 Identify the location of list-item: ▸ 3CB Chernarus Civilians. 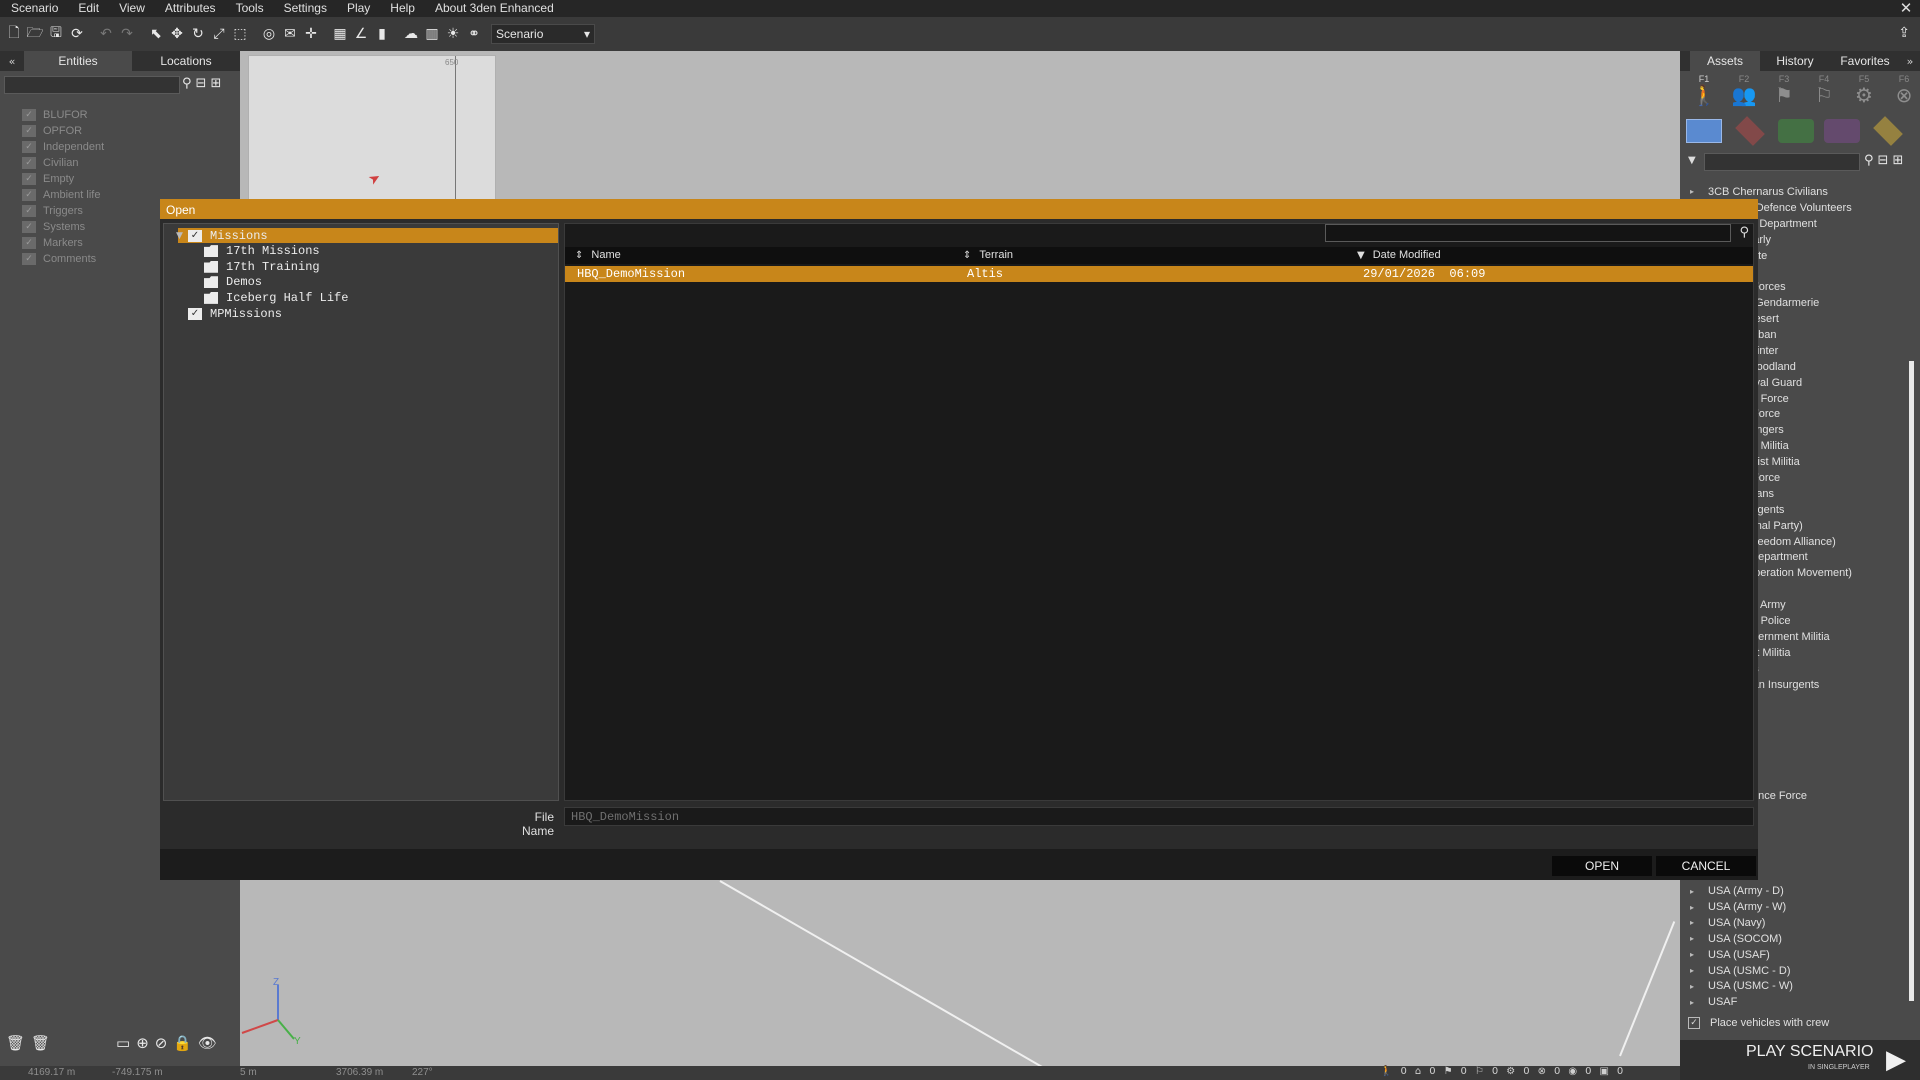
(1800, 192).